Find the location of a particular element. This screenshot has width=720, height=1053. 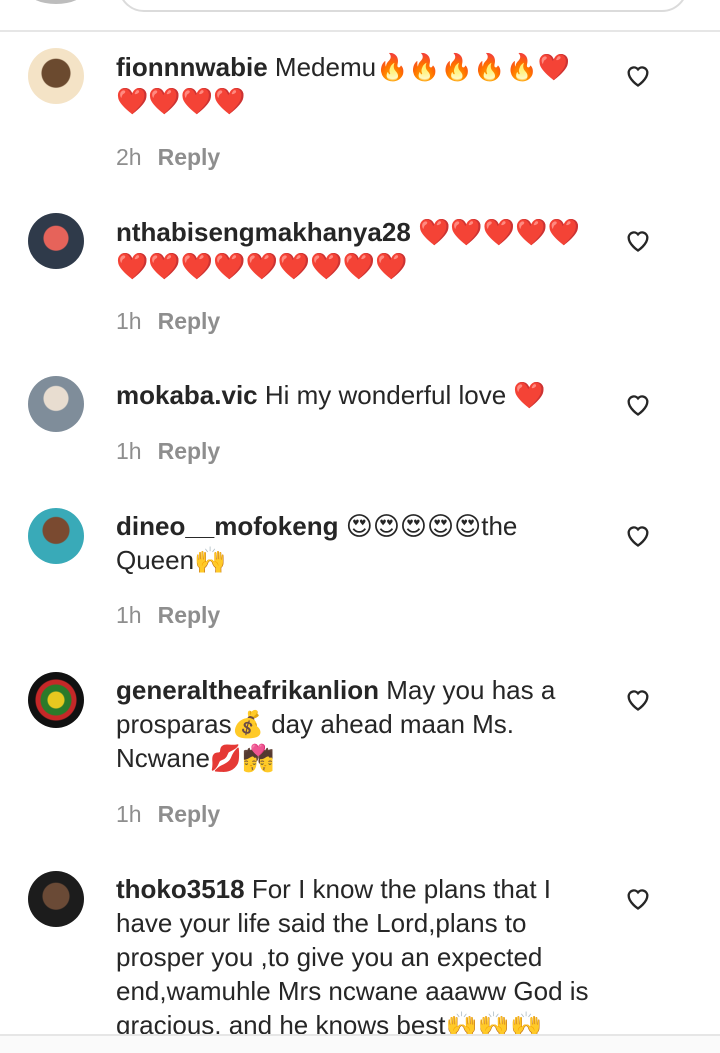

comment-username: generaltheafrikanlion is located at coordinates (247, 690).